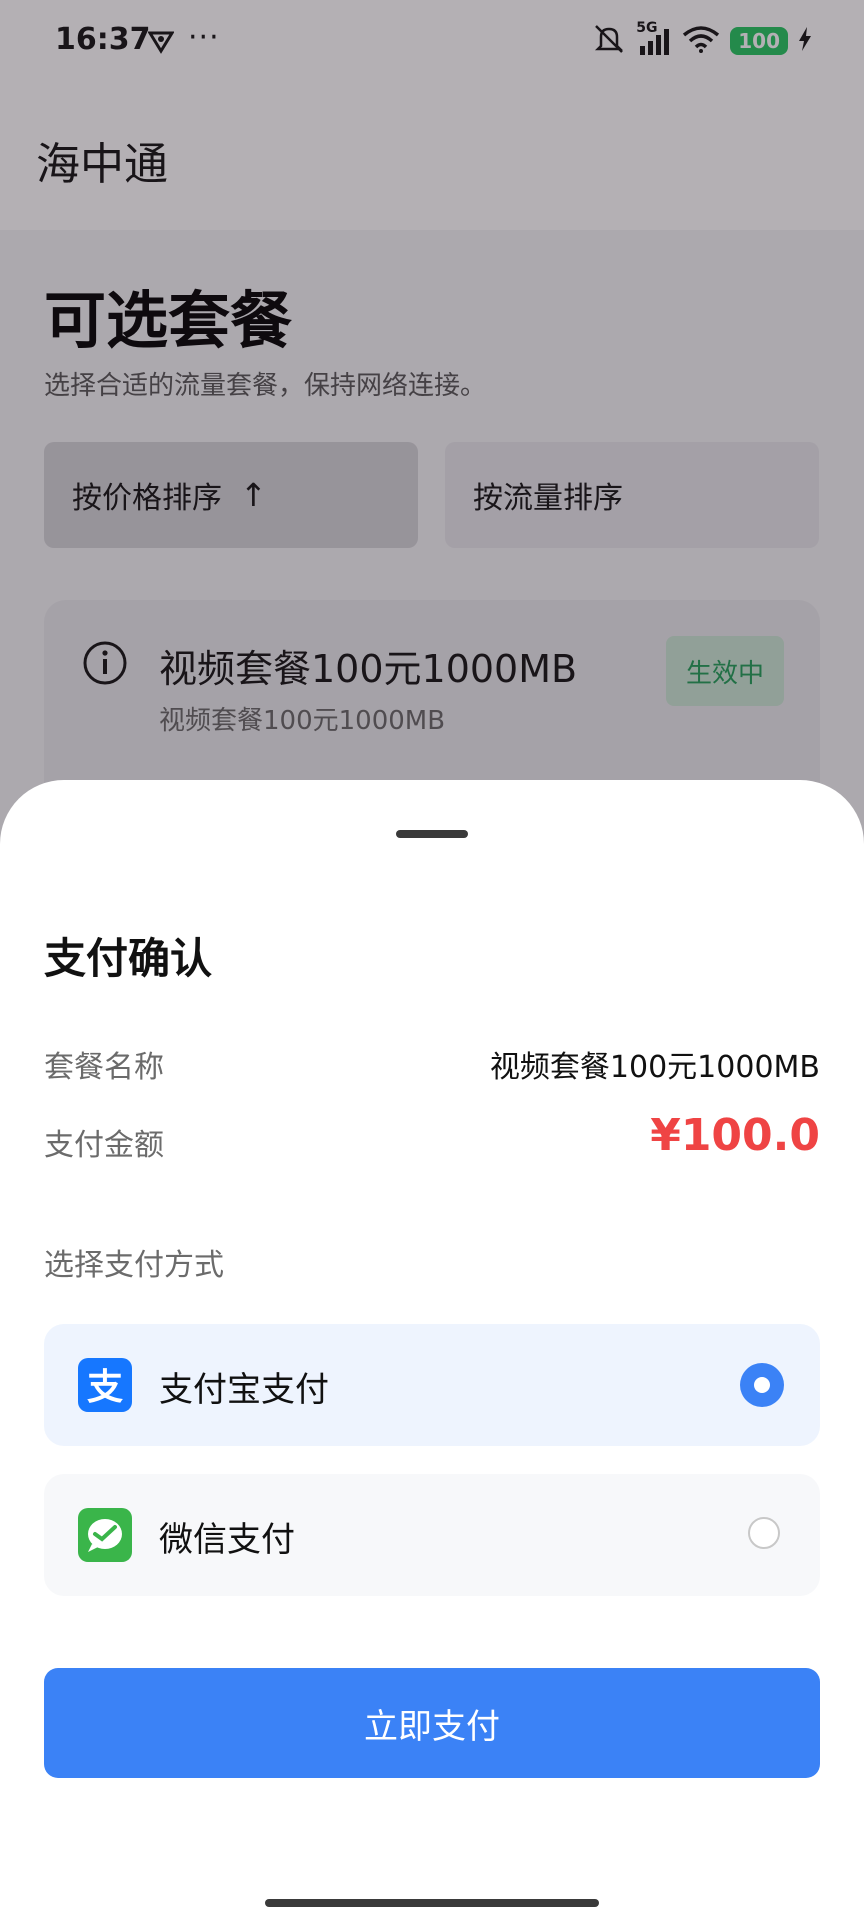 The image size is (864, 1920). Describe the element at coordinates (134, 1265) in the screenshot. I see `payment-method-label: 选择支付方式` at that location.